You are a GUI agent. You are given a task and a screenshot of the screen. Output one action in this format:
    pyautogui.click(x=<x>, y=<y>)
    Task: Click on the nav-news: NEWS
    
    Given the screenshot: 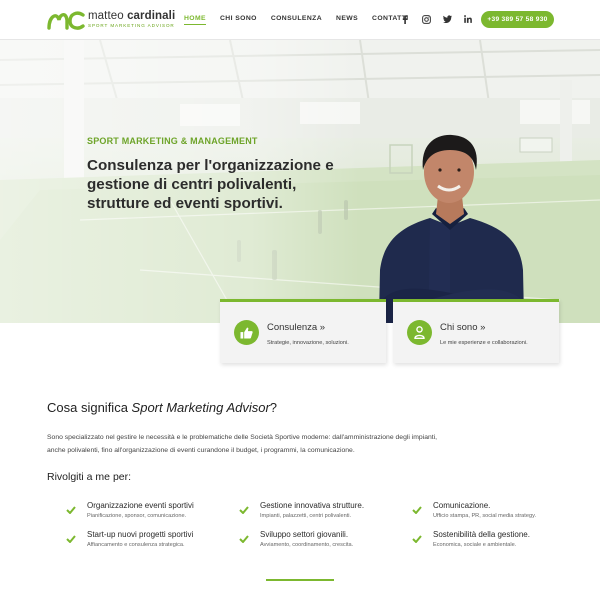 What is the action you would take?
    pyautogui.click(x=347, y=20)
    